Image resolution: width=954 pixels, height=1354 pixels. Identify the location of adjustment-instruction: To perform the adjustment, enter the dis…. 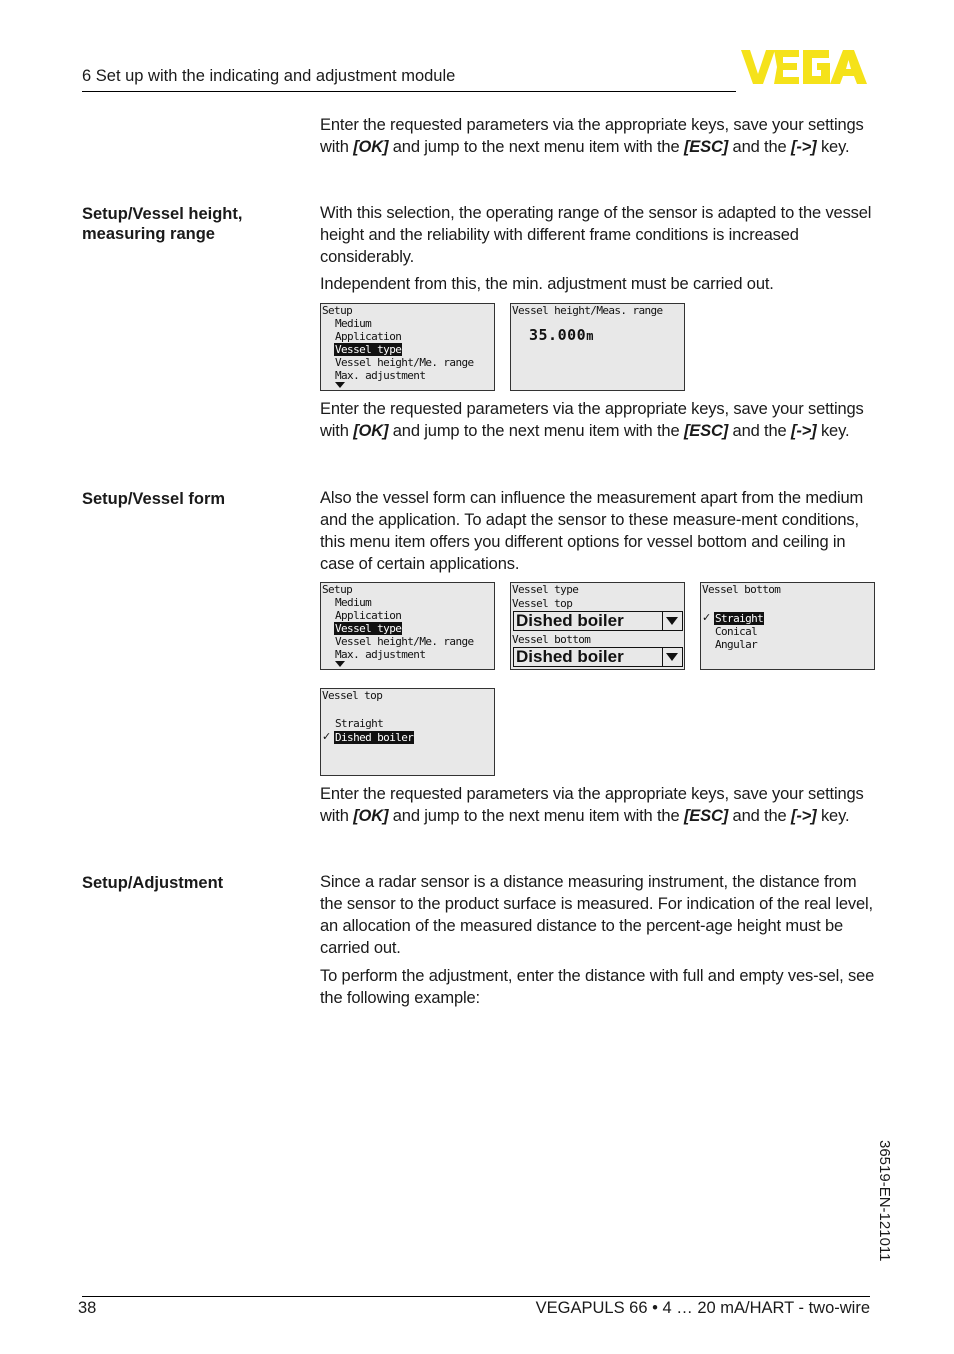
(597, 987).